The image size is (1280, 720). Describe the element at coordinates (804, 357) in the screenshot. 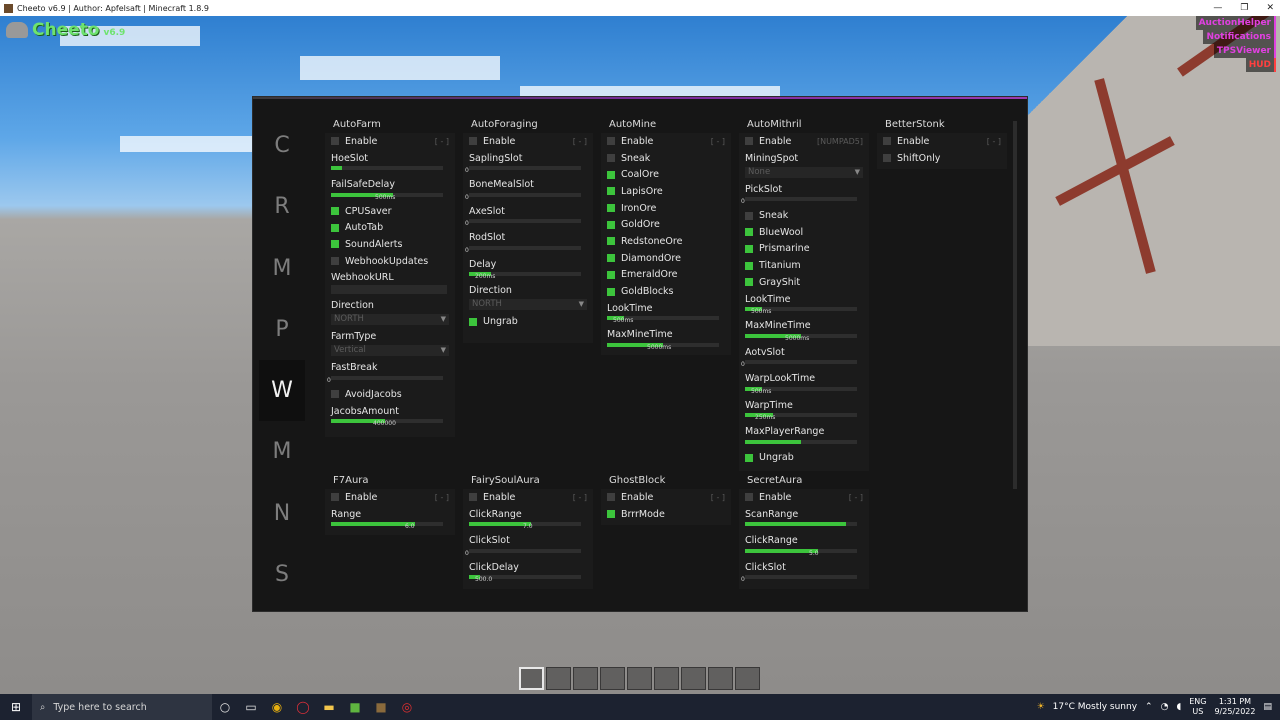

I see `aotvslot-slider: AotvSlot 0` at that location.